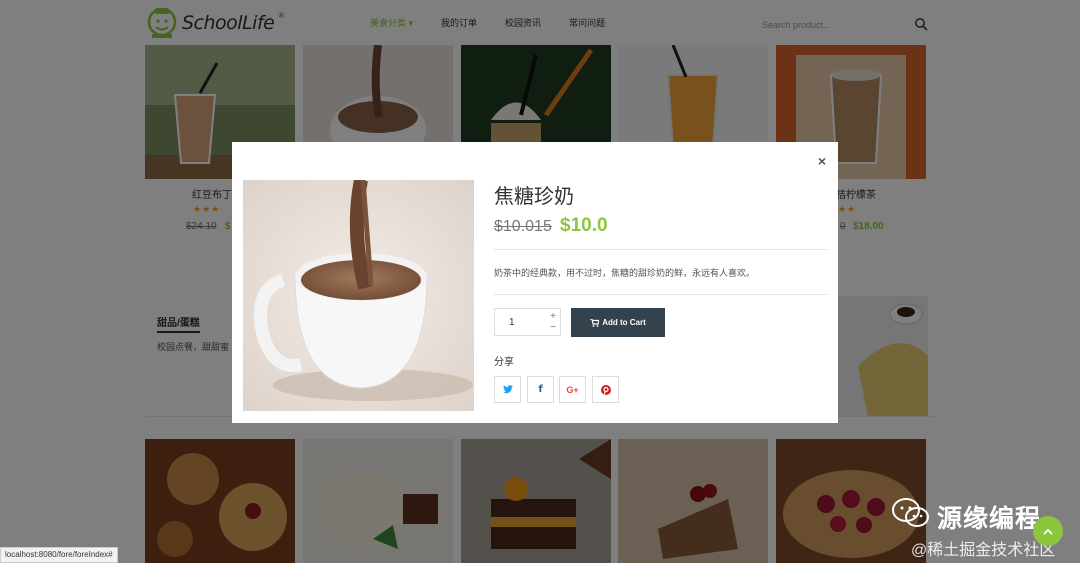 This screenshot has height=563, width=1080. Describe the element at coordinates (553, 316) in the screenshot. I see `increment-button: +` at that location.